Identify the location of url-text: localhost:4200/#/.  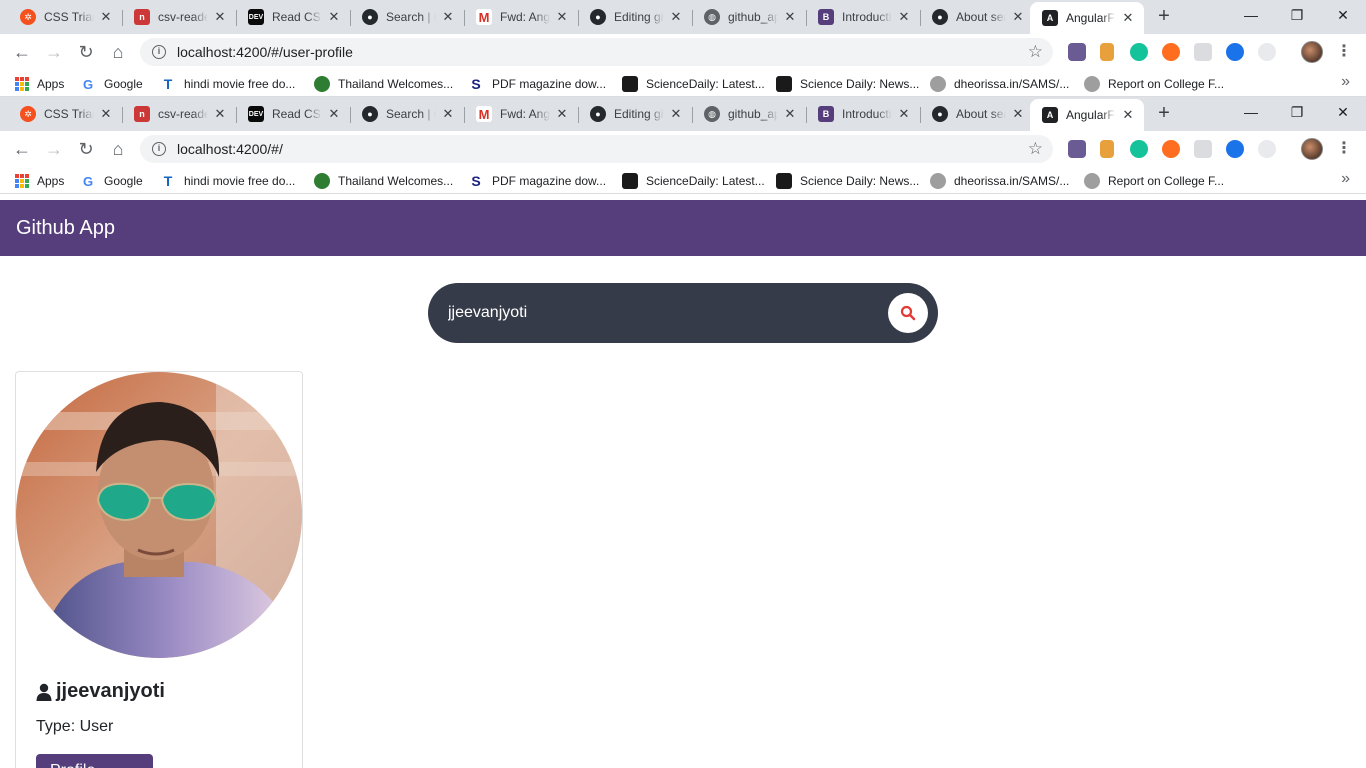
(230, 149).